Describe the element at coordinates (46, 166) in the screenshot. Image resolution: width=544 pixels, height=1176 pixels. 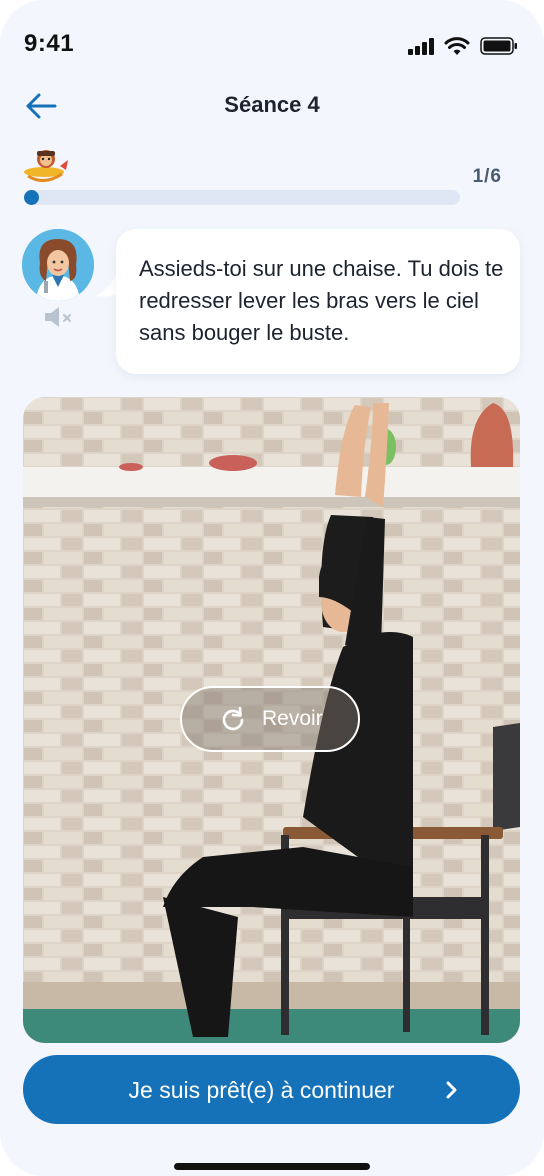
I see `mascot-icon` at that location.